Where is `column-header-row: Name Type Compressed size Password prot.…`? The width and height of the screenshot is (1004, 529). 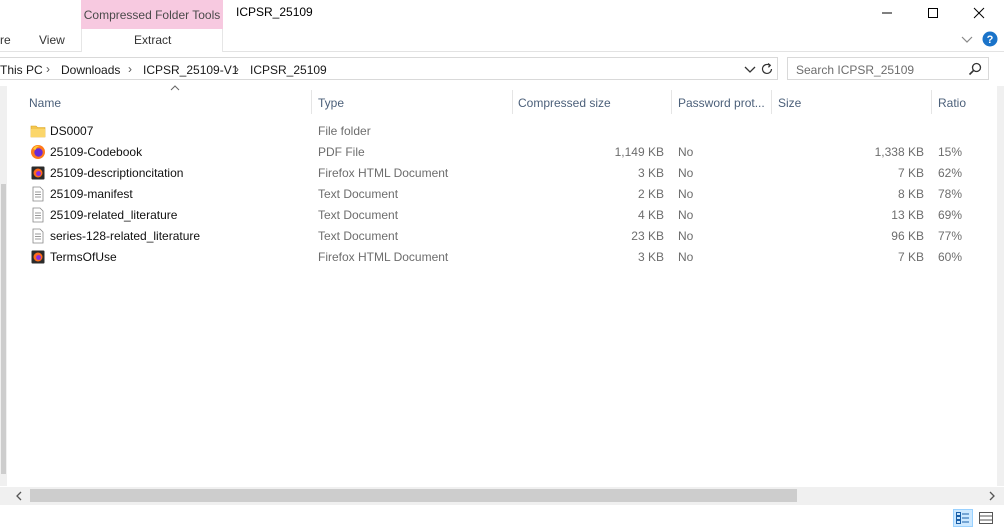 column-header-row: Name Type Compressed size Password prot.… is located at coordinates (502, 99).